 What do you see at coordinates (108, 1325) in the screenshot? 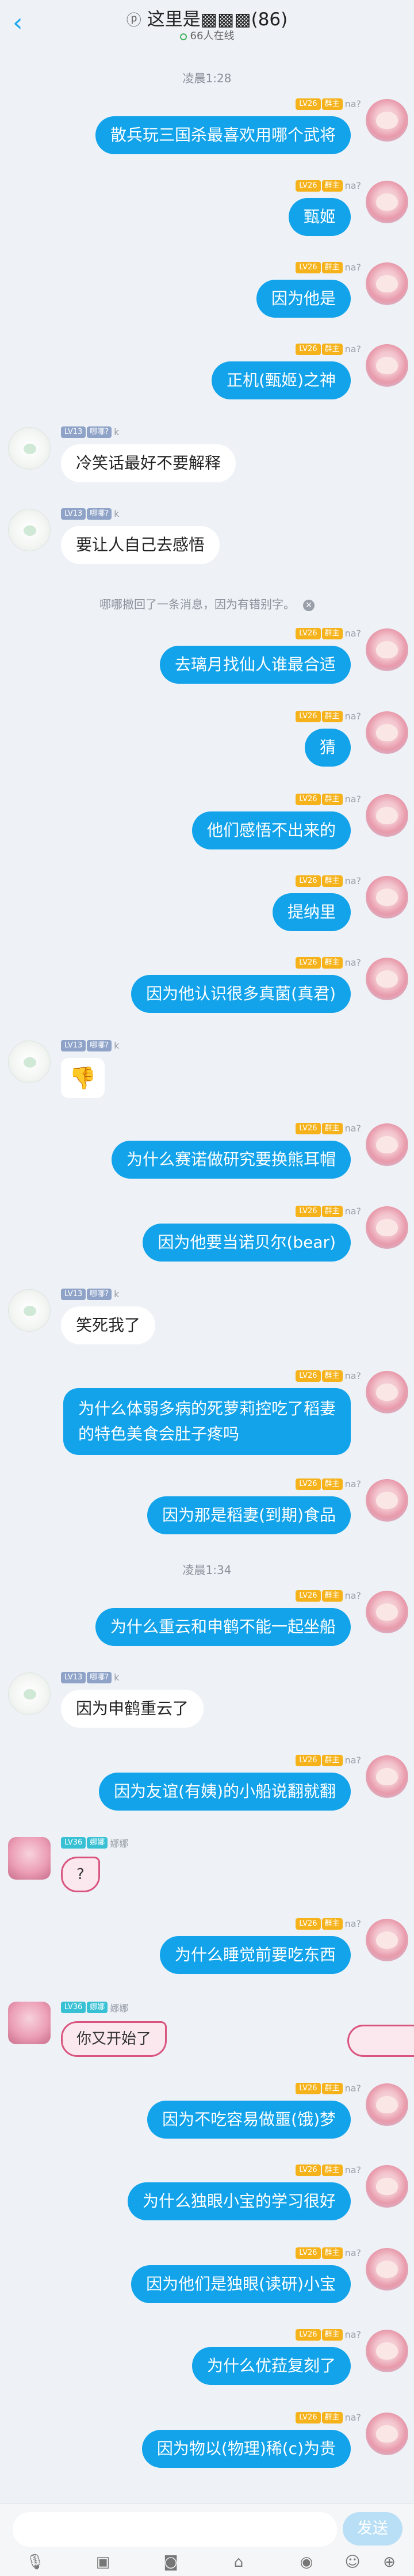
I see `message-bubble: 笑死我了` at bounding box center [108, 1325].